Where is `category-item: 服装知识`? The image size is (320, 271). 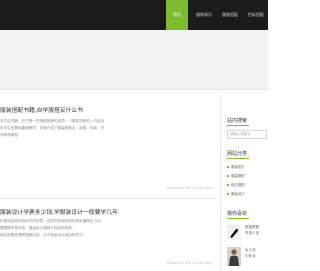
category-item: 服装知识 is located at coordinates (236, 166).